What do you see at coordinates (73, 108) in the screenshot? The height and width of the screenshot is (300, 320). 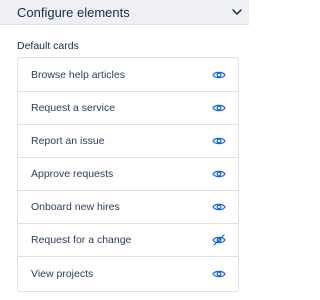 I see `card-label: Request a service` at bounding box center [73, 108].